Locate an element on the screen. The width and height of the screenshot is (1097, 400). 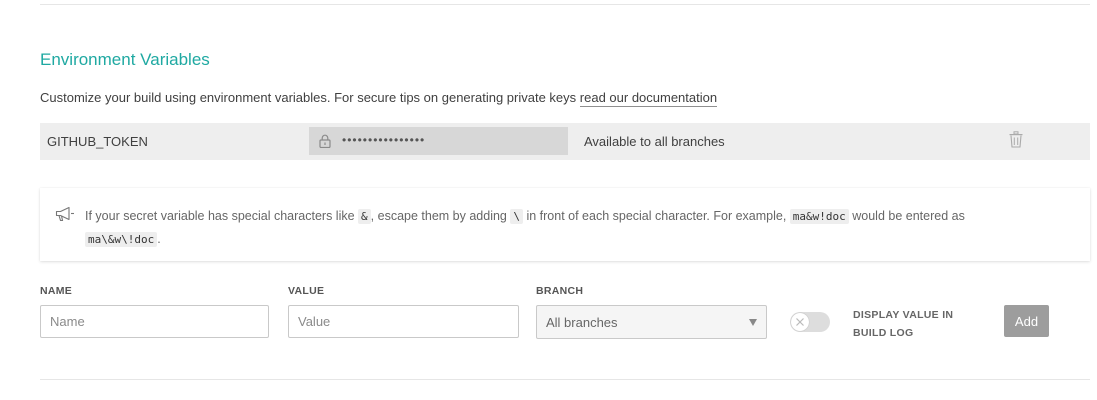
branch-label: BRANCH is located at coordinates (560, 291).